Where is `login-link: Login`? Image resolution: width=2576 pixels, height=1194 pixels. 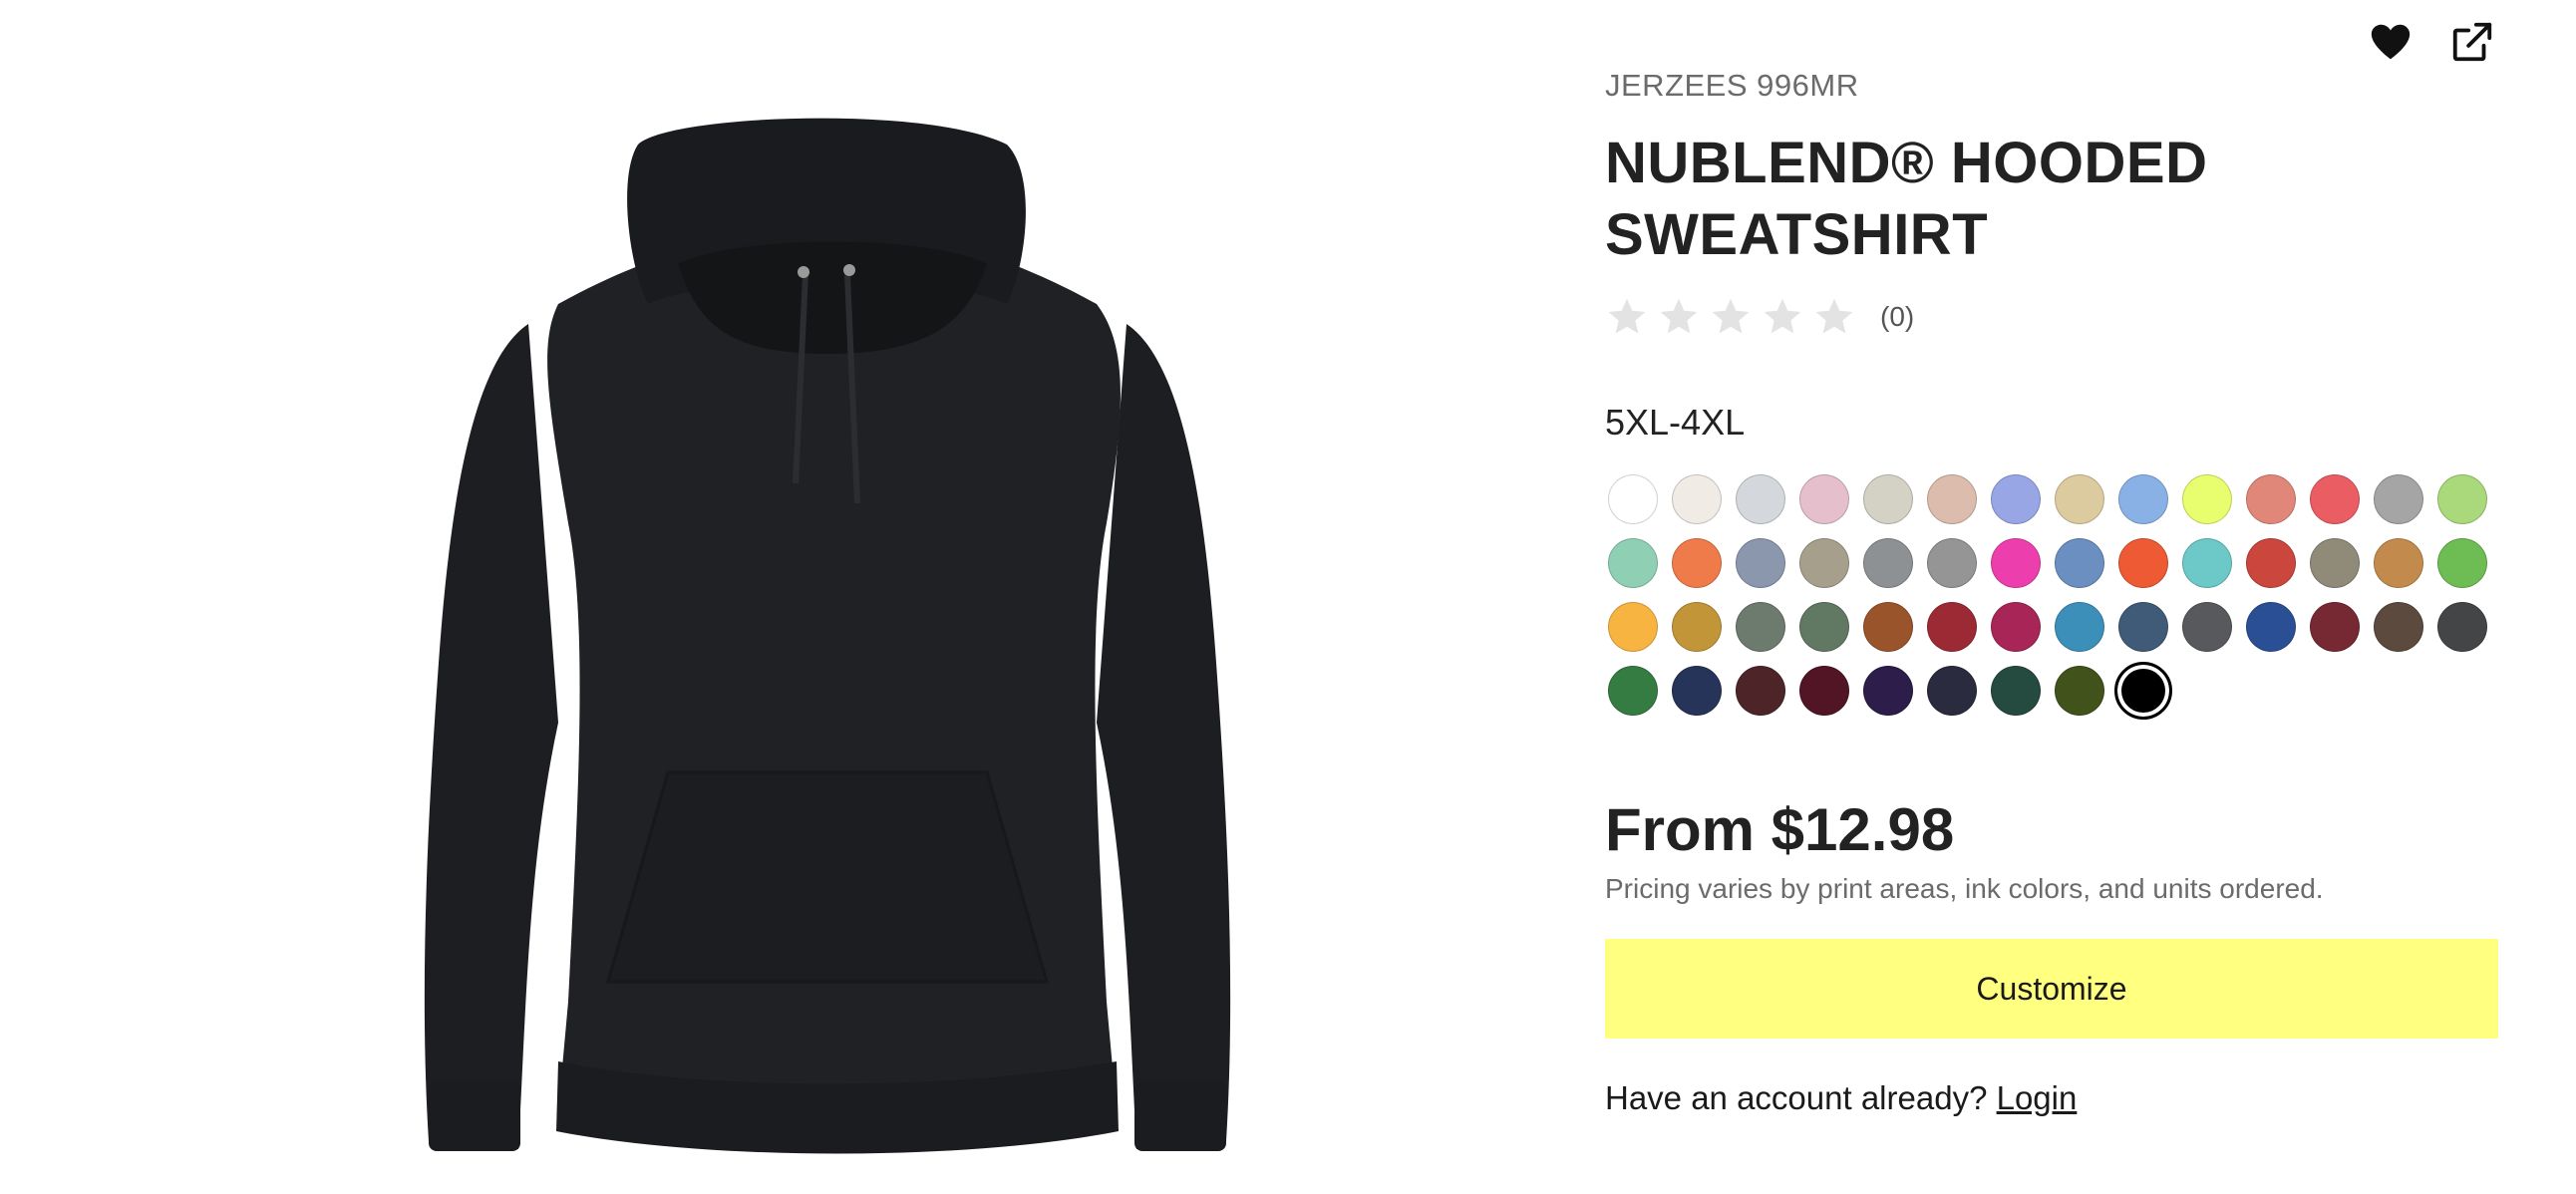
login-link: Login is located at coordinates (2037, 1098).